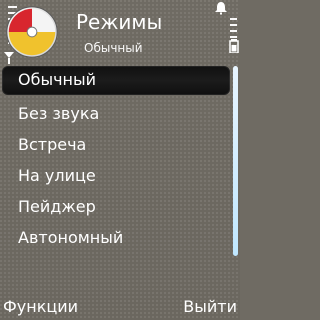 The image size is (320, 320). Describe the element at coordinates (59, 113) in the screenshot. I see `list-item-label: Без звука` at that location.